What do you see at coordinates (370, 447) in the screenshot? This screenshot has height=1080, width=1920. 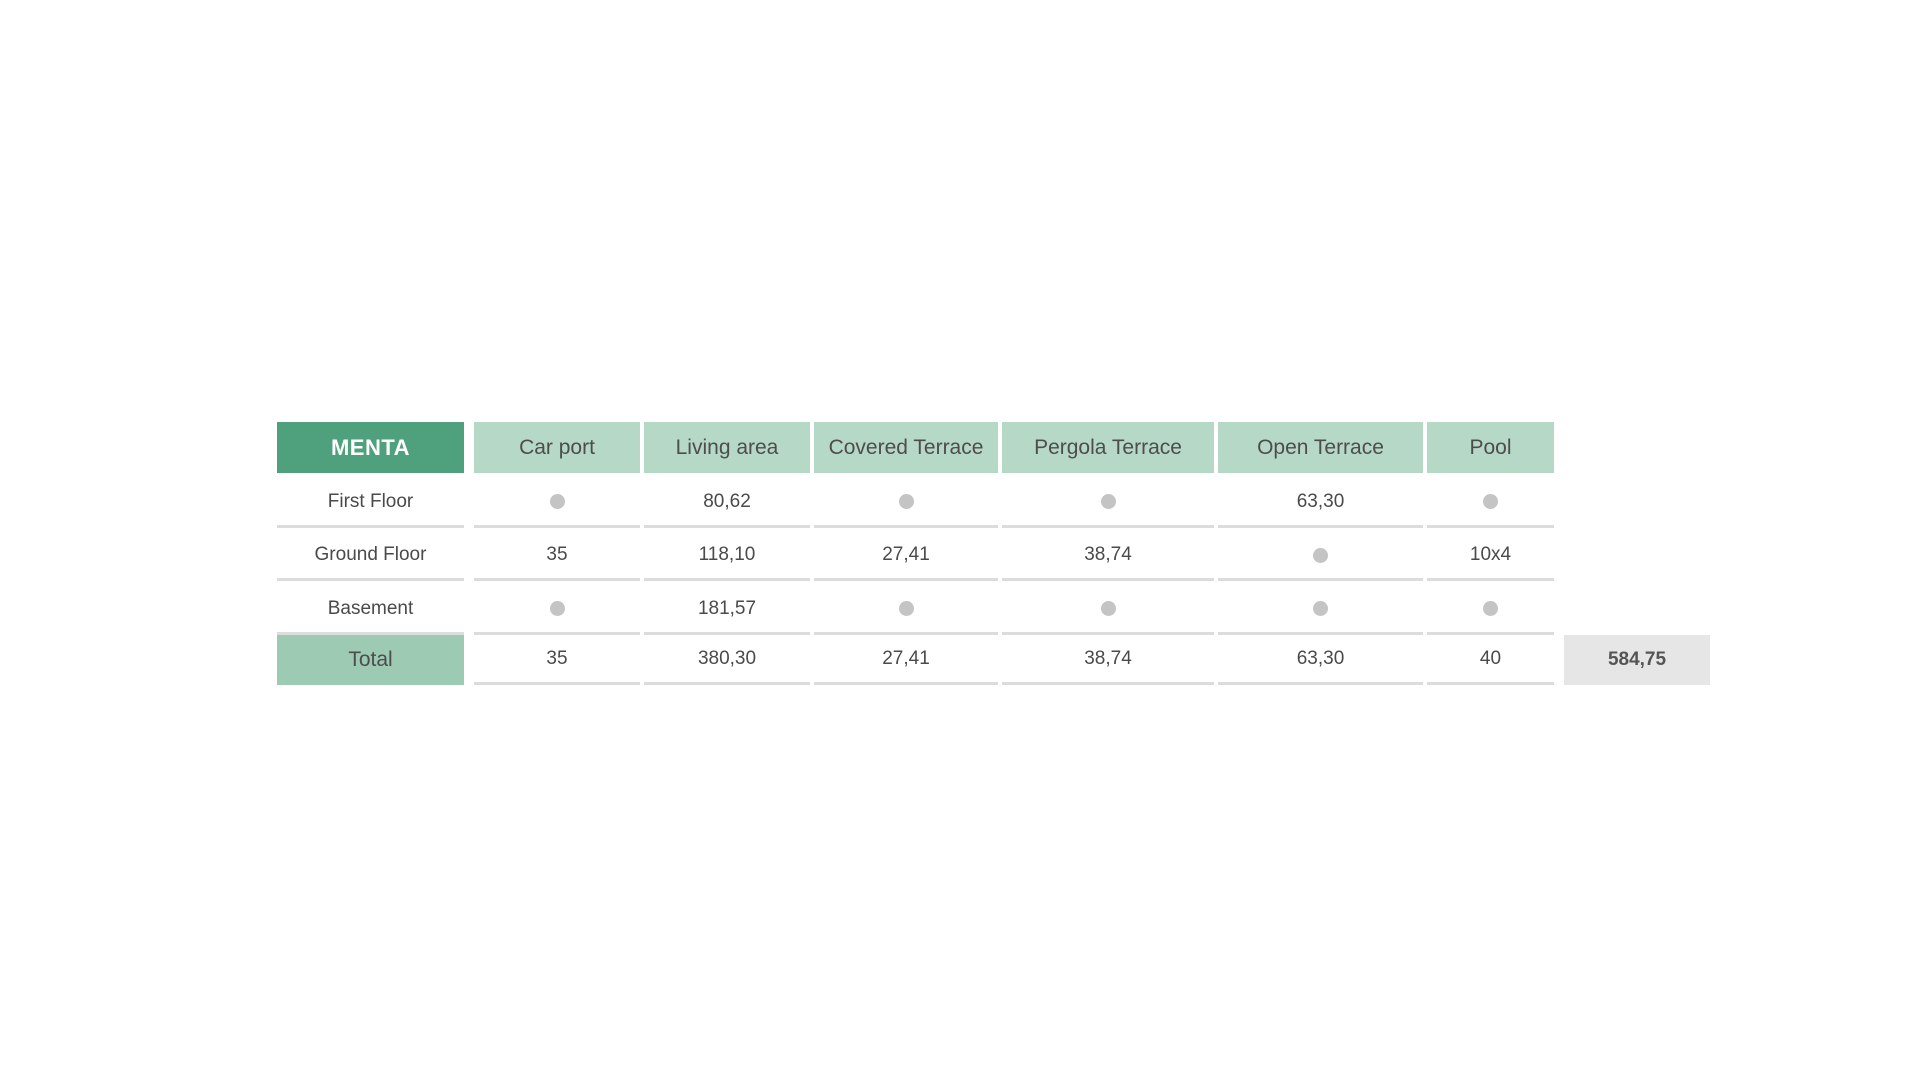 I see `brand-header: MENTA` at bounding box center [370, 447].